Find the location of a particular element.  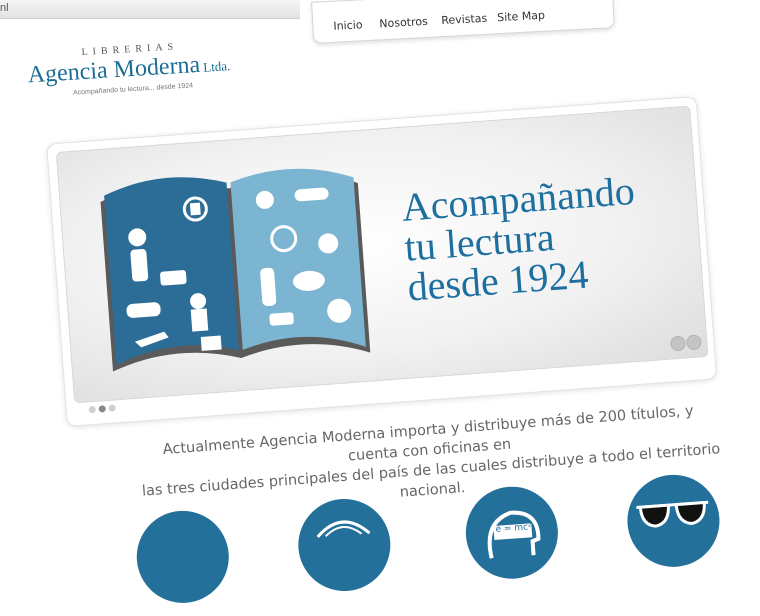

slide-prev-button is located at coordinates (678, 343).